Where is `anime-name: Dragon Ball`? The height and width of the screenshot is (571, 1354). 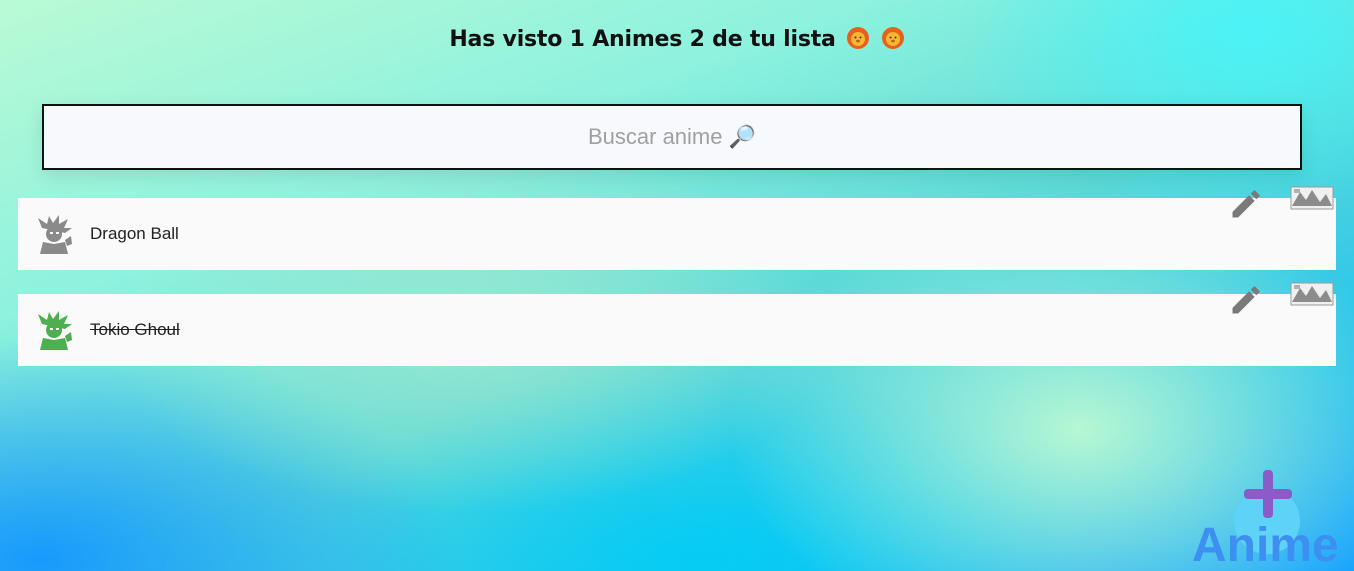 anime-name: Dragon Ball is located at coordinates (134, 233).